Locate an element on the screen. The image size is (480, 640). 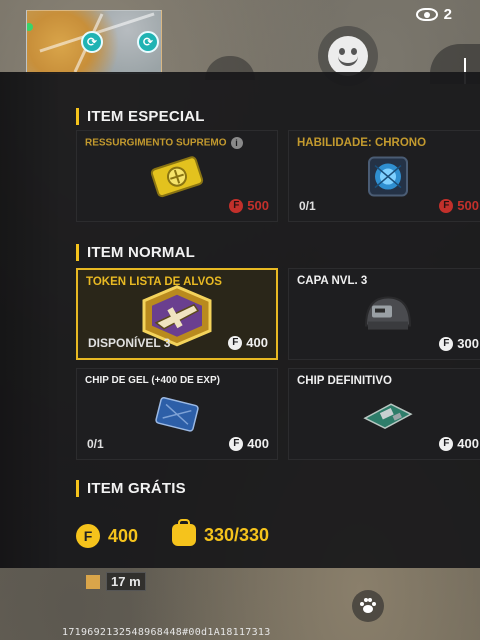
pet-skill-button is located at coordinates (368, 606).